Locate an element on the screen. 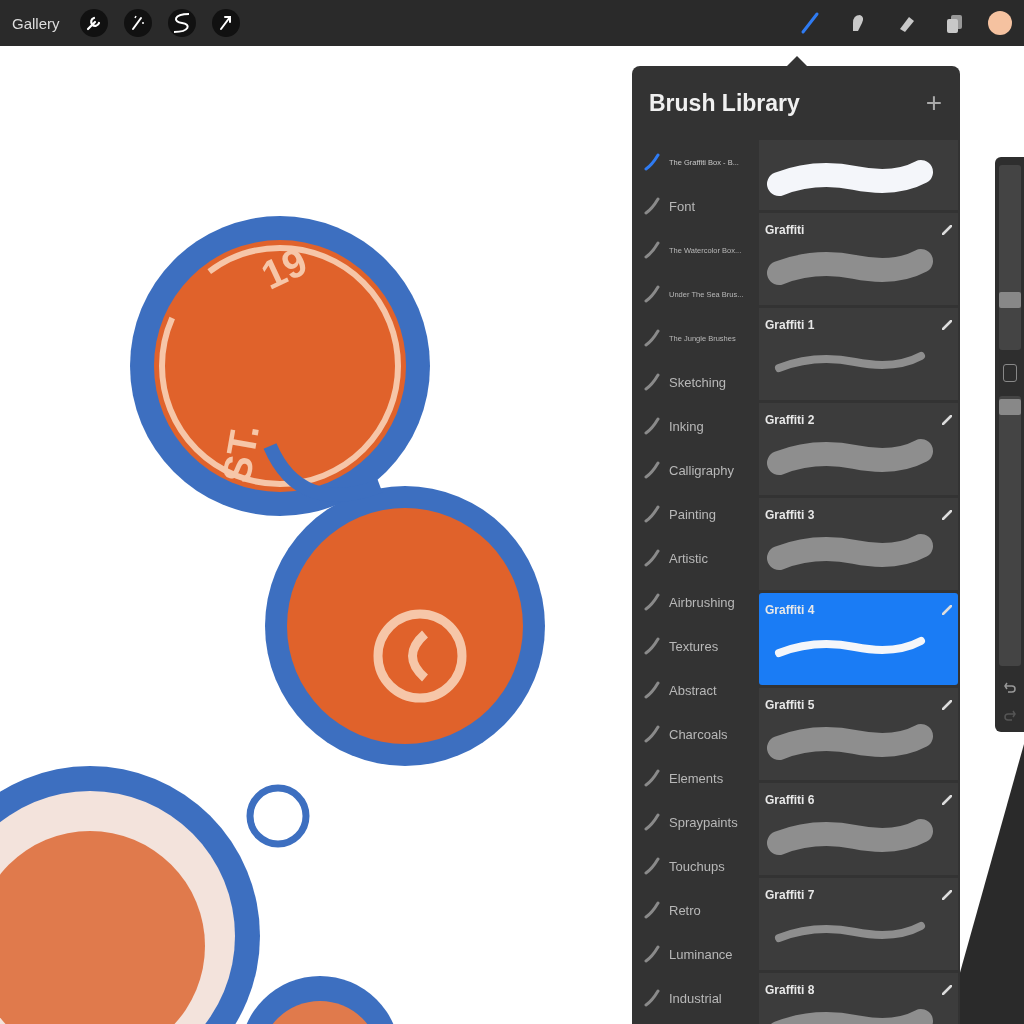 The height and width of the screenshot is (1024, 1024). brush-item: Graffiti 6 is located at coordinates (858, 829).